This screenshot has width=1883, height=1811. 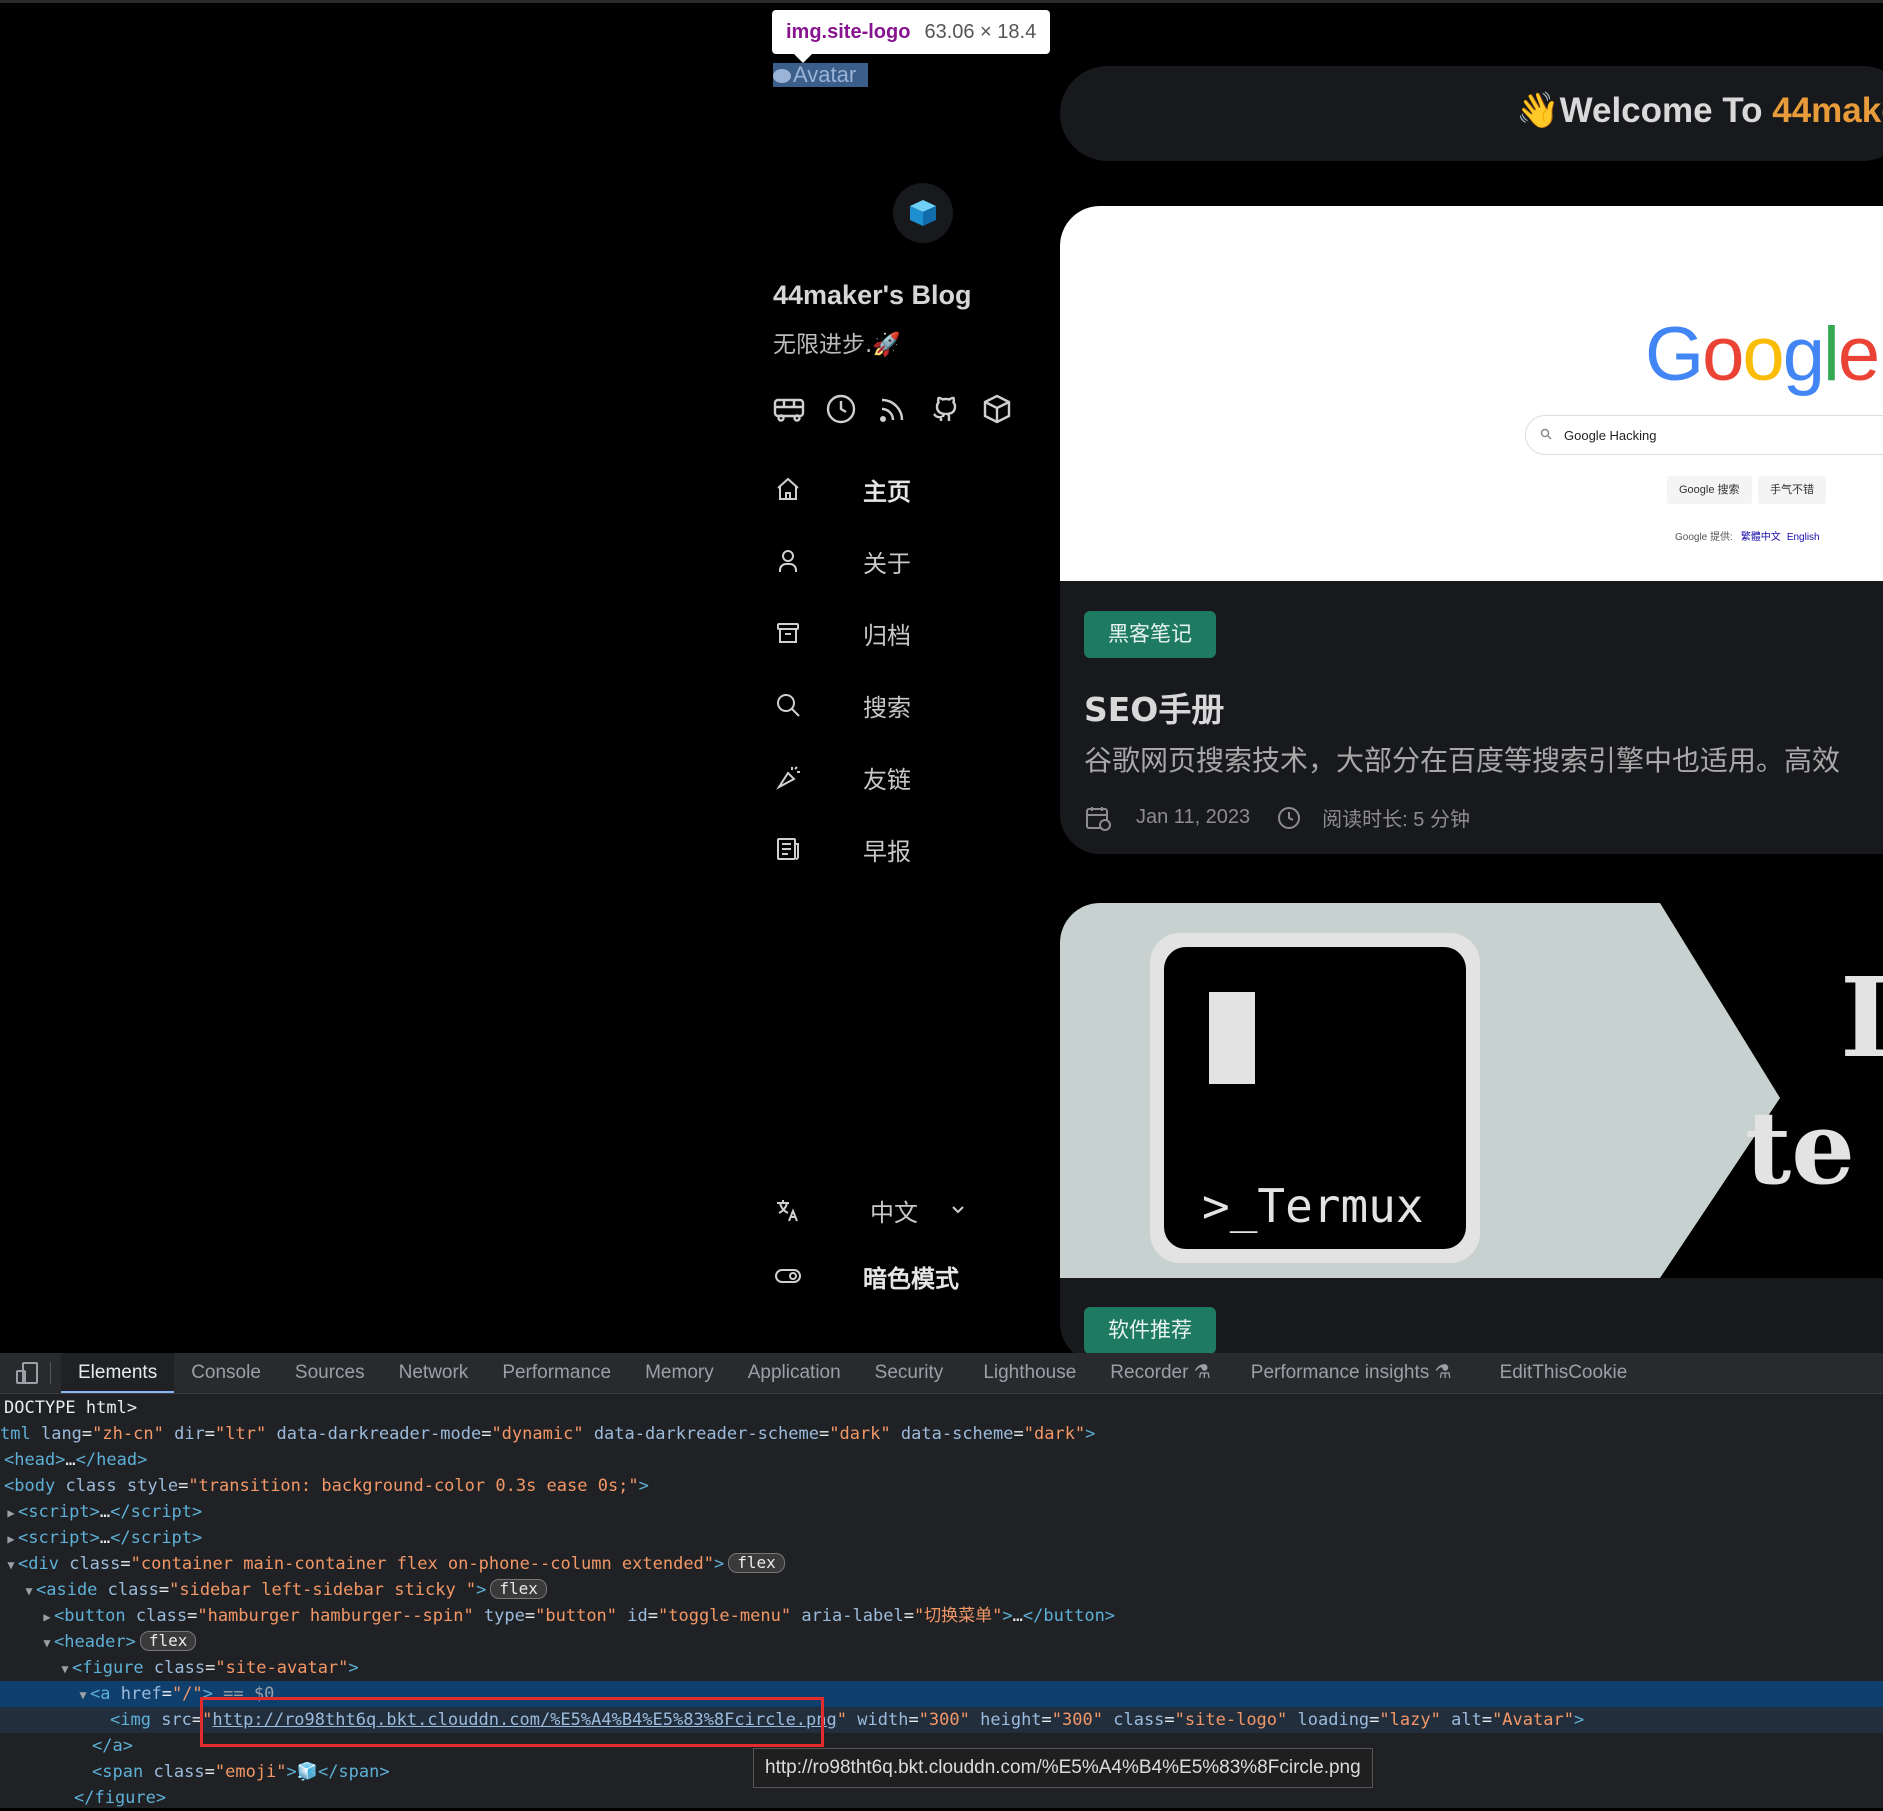 What do you see at coordinates (1277, 817) in the screenshot?
I see `post-meta: Jan 11, 2023 阅读时长: 5 分钟` at bounding box center [1277, 817].